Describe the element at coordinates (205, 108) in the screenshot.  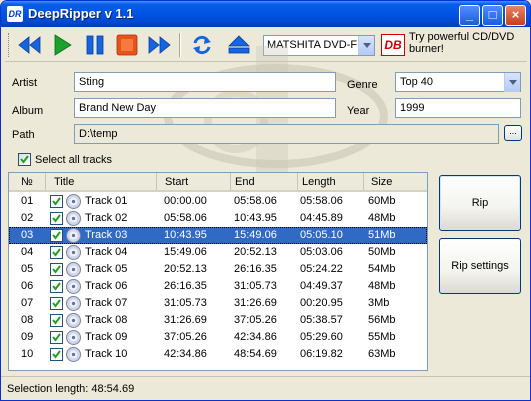
I see `album-field: Brand New Day` at that location.